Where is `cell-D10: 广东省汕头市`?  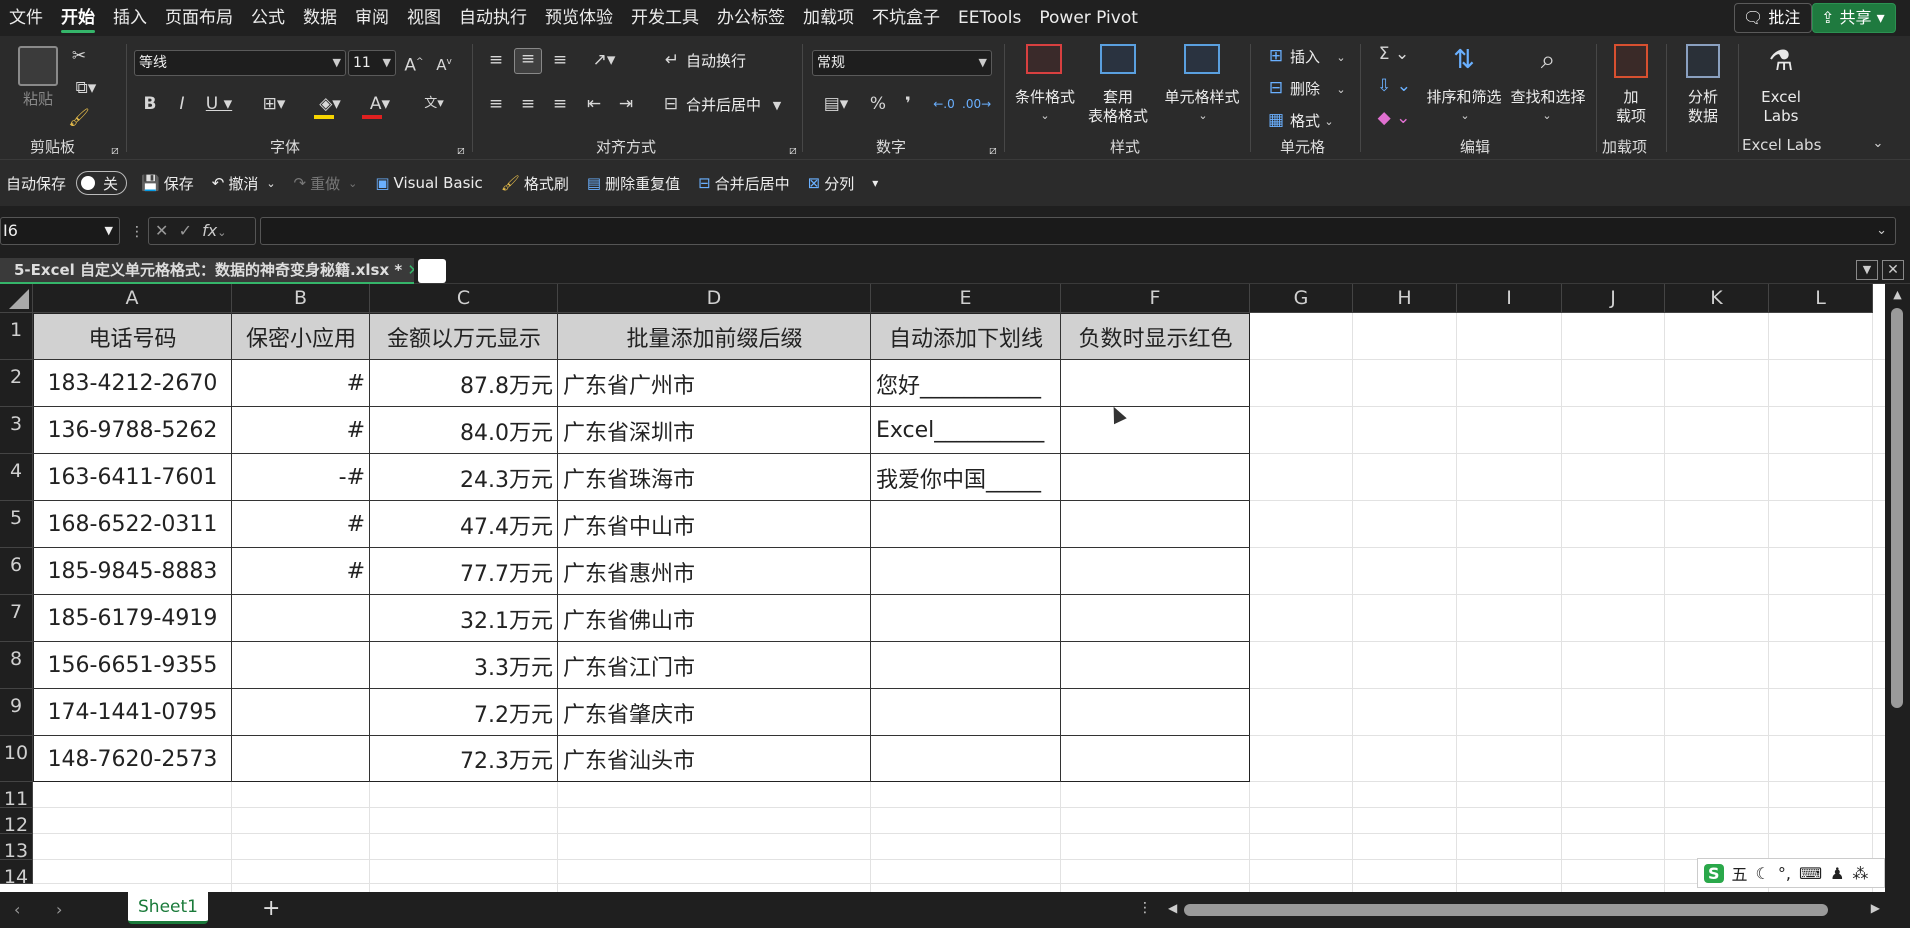 cell-D10: 广东省汕头市 is located at coordinates (714, 759).